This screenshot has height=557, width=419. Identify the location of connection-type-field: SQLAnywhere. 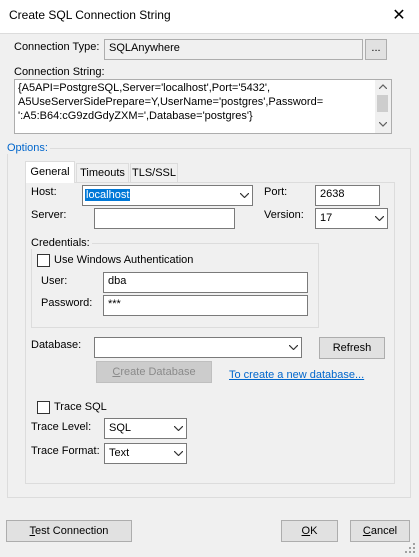
(233, 49).